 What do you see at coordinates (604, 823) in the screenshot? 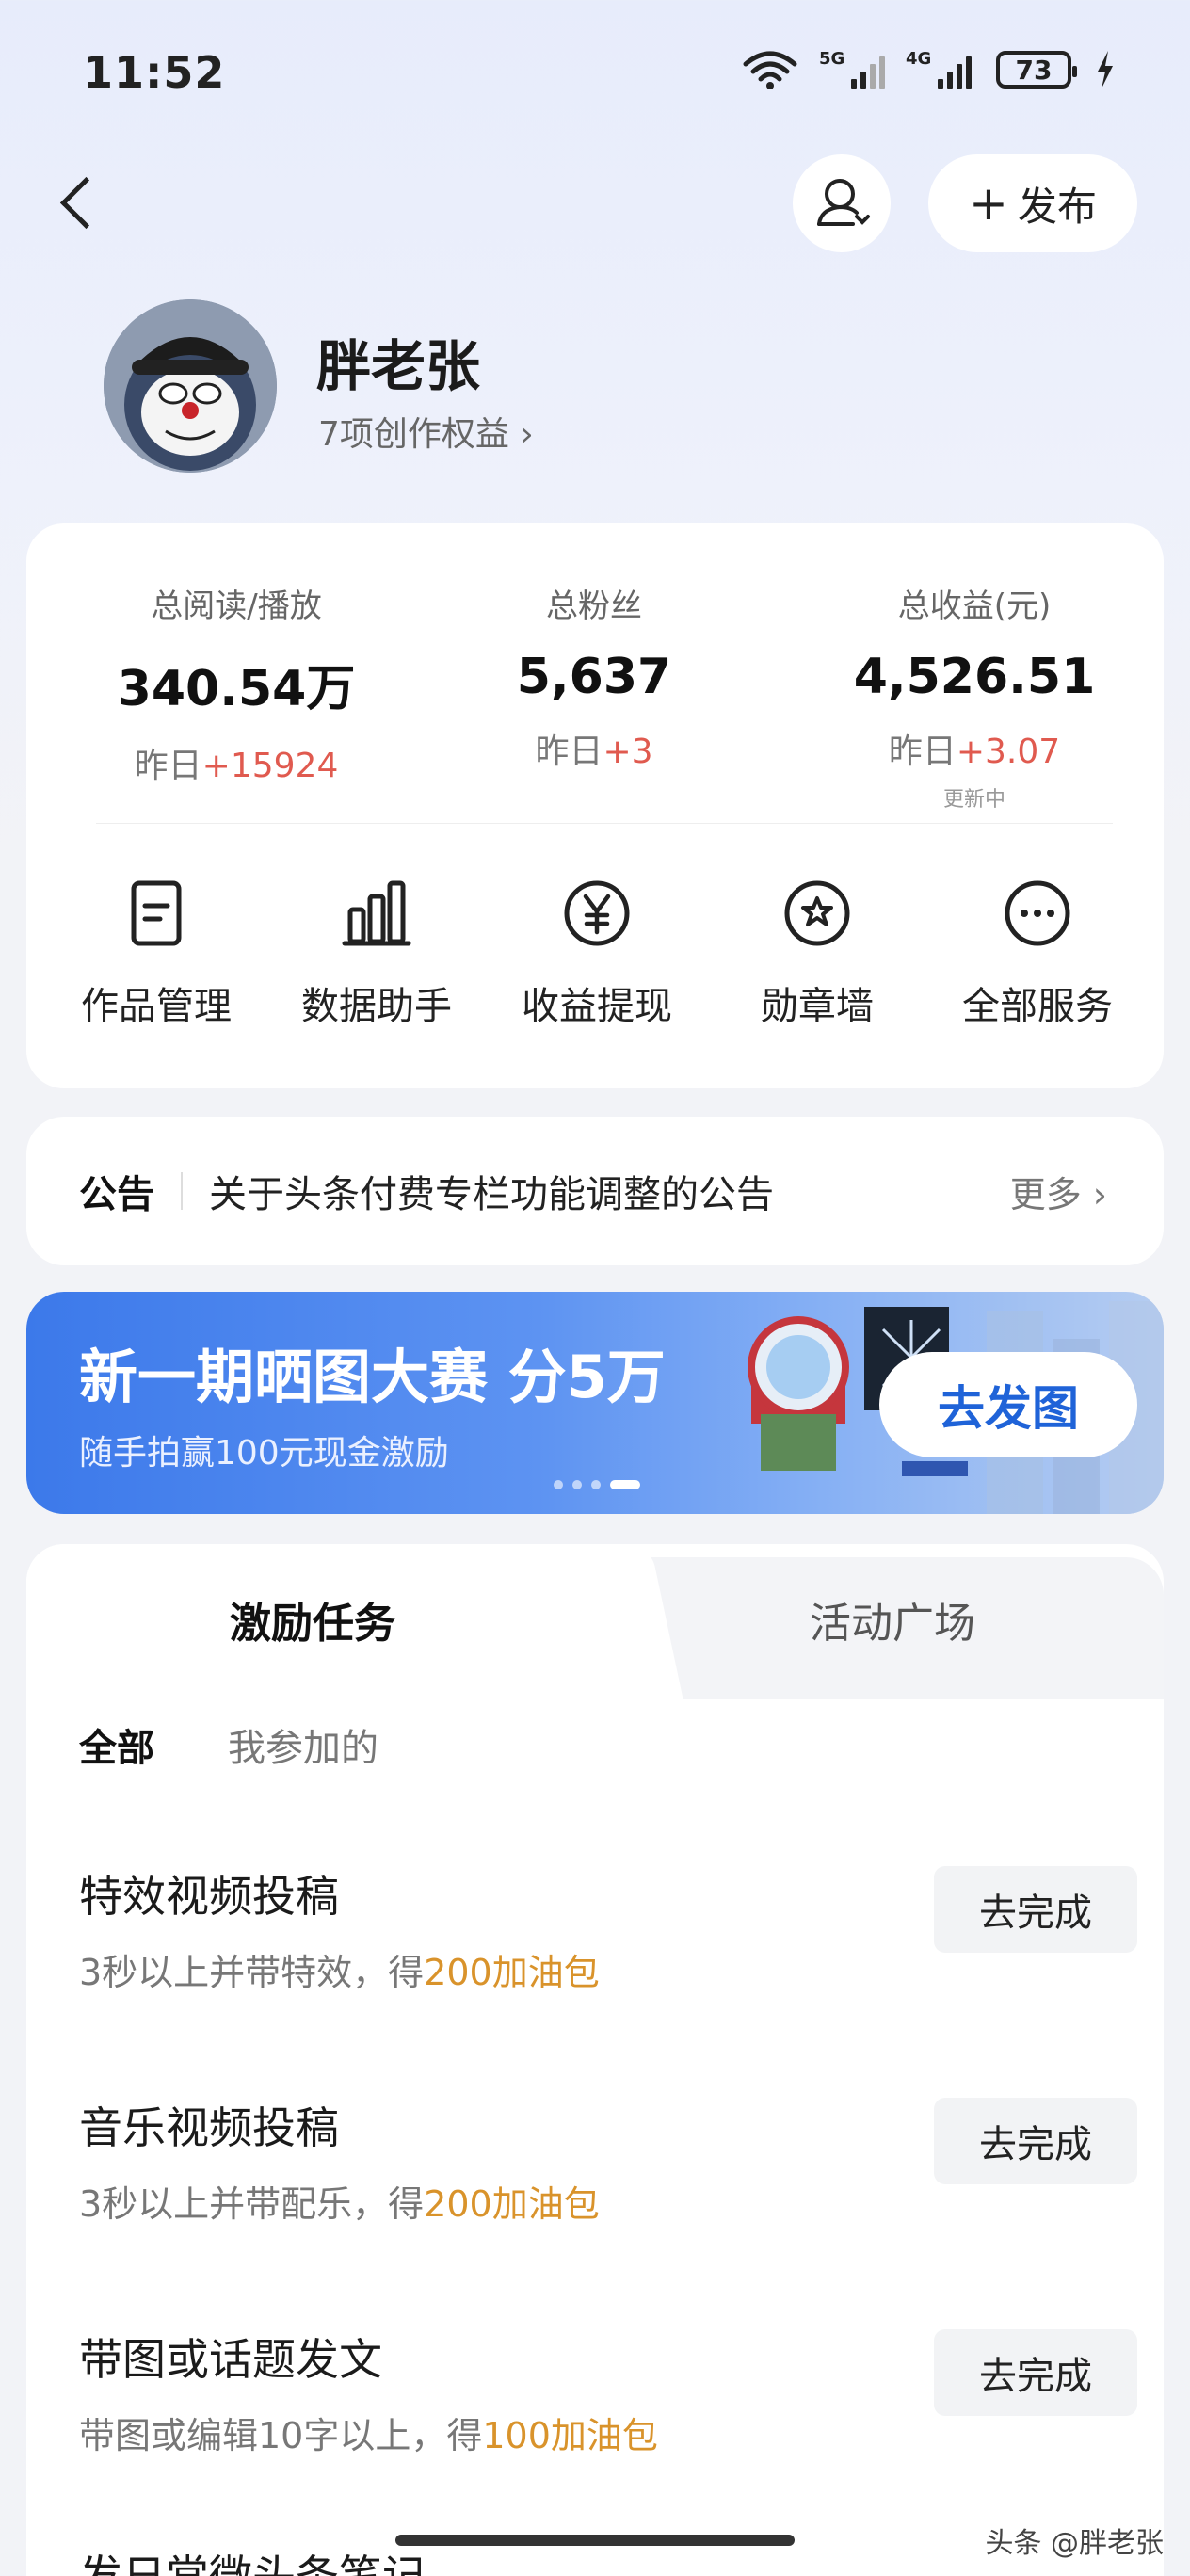
I see `divider` at bounding box center [604, 823].